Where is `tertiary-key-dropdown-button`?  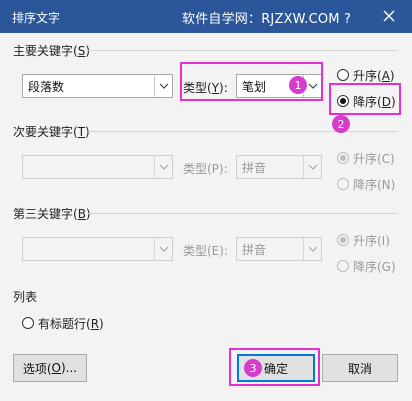
tertiary-key-dropdown-button is located at coordinates (163, 249).